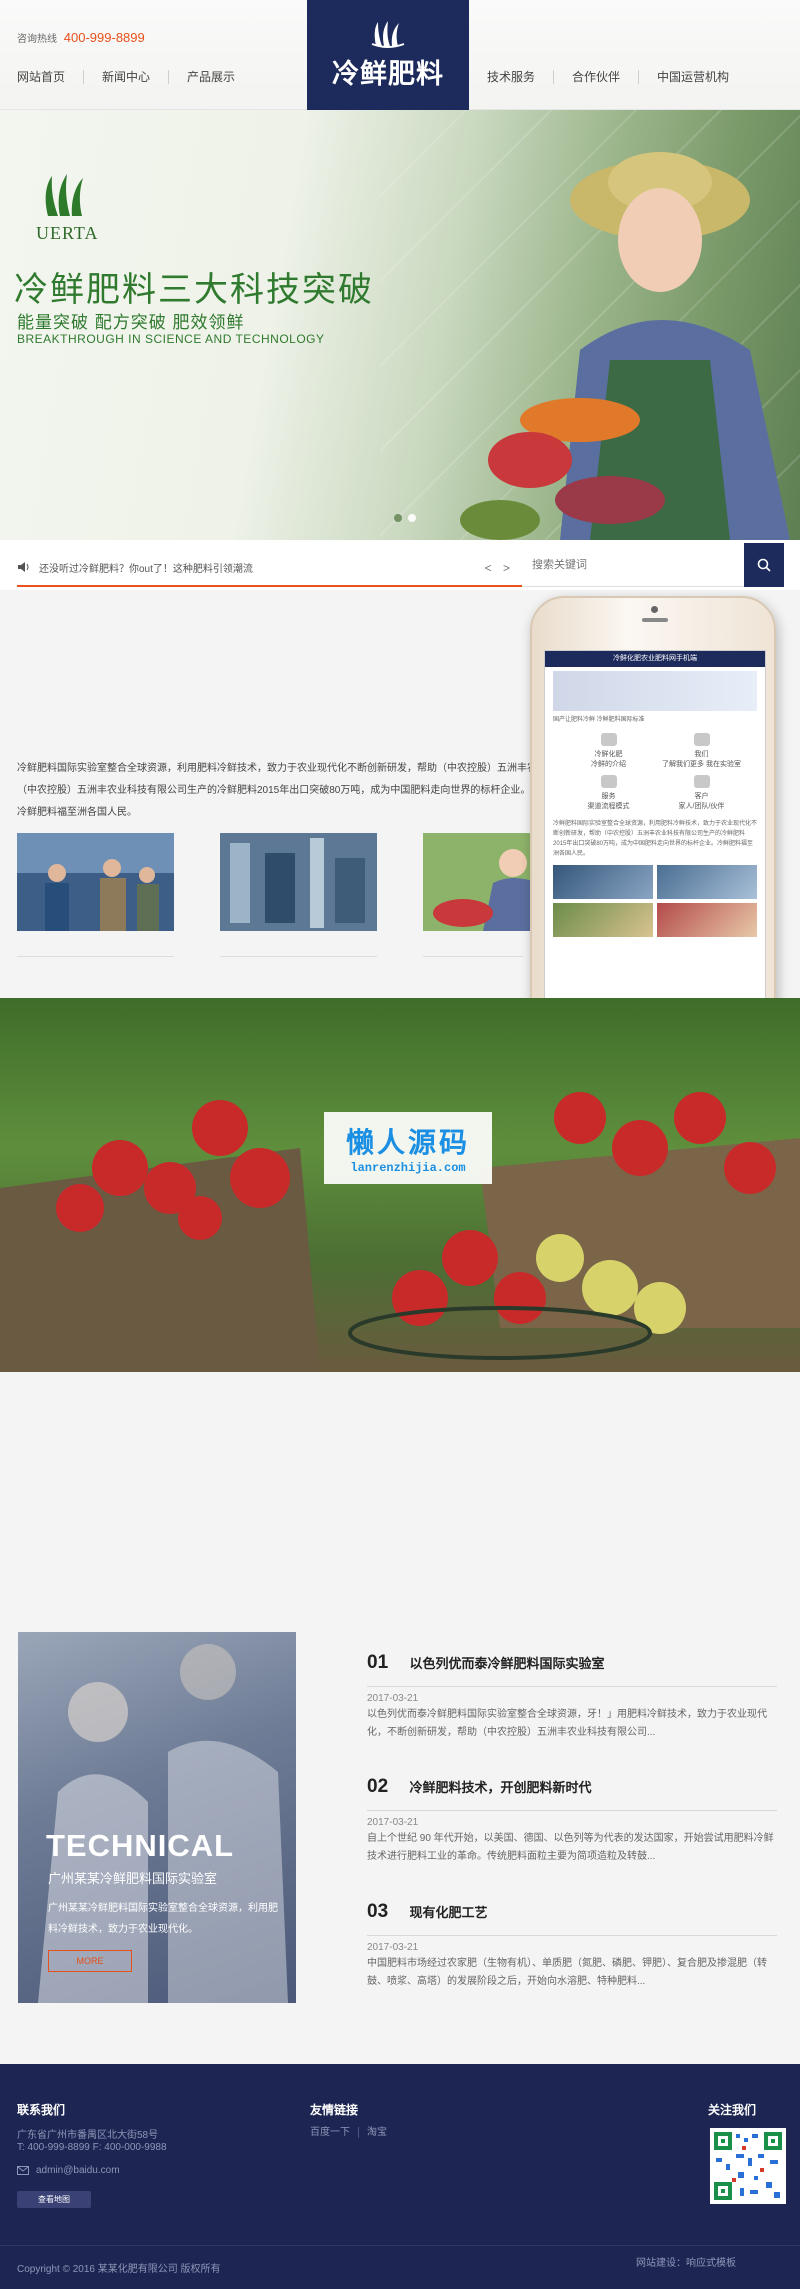 Image resolution: width=800 pixels, height=2289 pixels. Describe the element at coordinates (104, 37) in the screenshot. I see `hotline-number: 400-999-8899` at that location.